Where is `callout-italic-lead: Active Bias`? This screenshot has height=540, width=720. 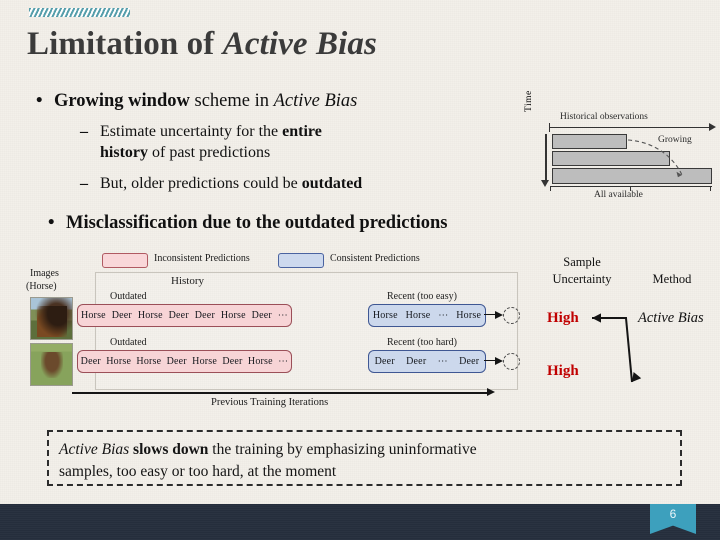
callout-italic-lead: Active Bias is located at coordinates (94, 449).